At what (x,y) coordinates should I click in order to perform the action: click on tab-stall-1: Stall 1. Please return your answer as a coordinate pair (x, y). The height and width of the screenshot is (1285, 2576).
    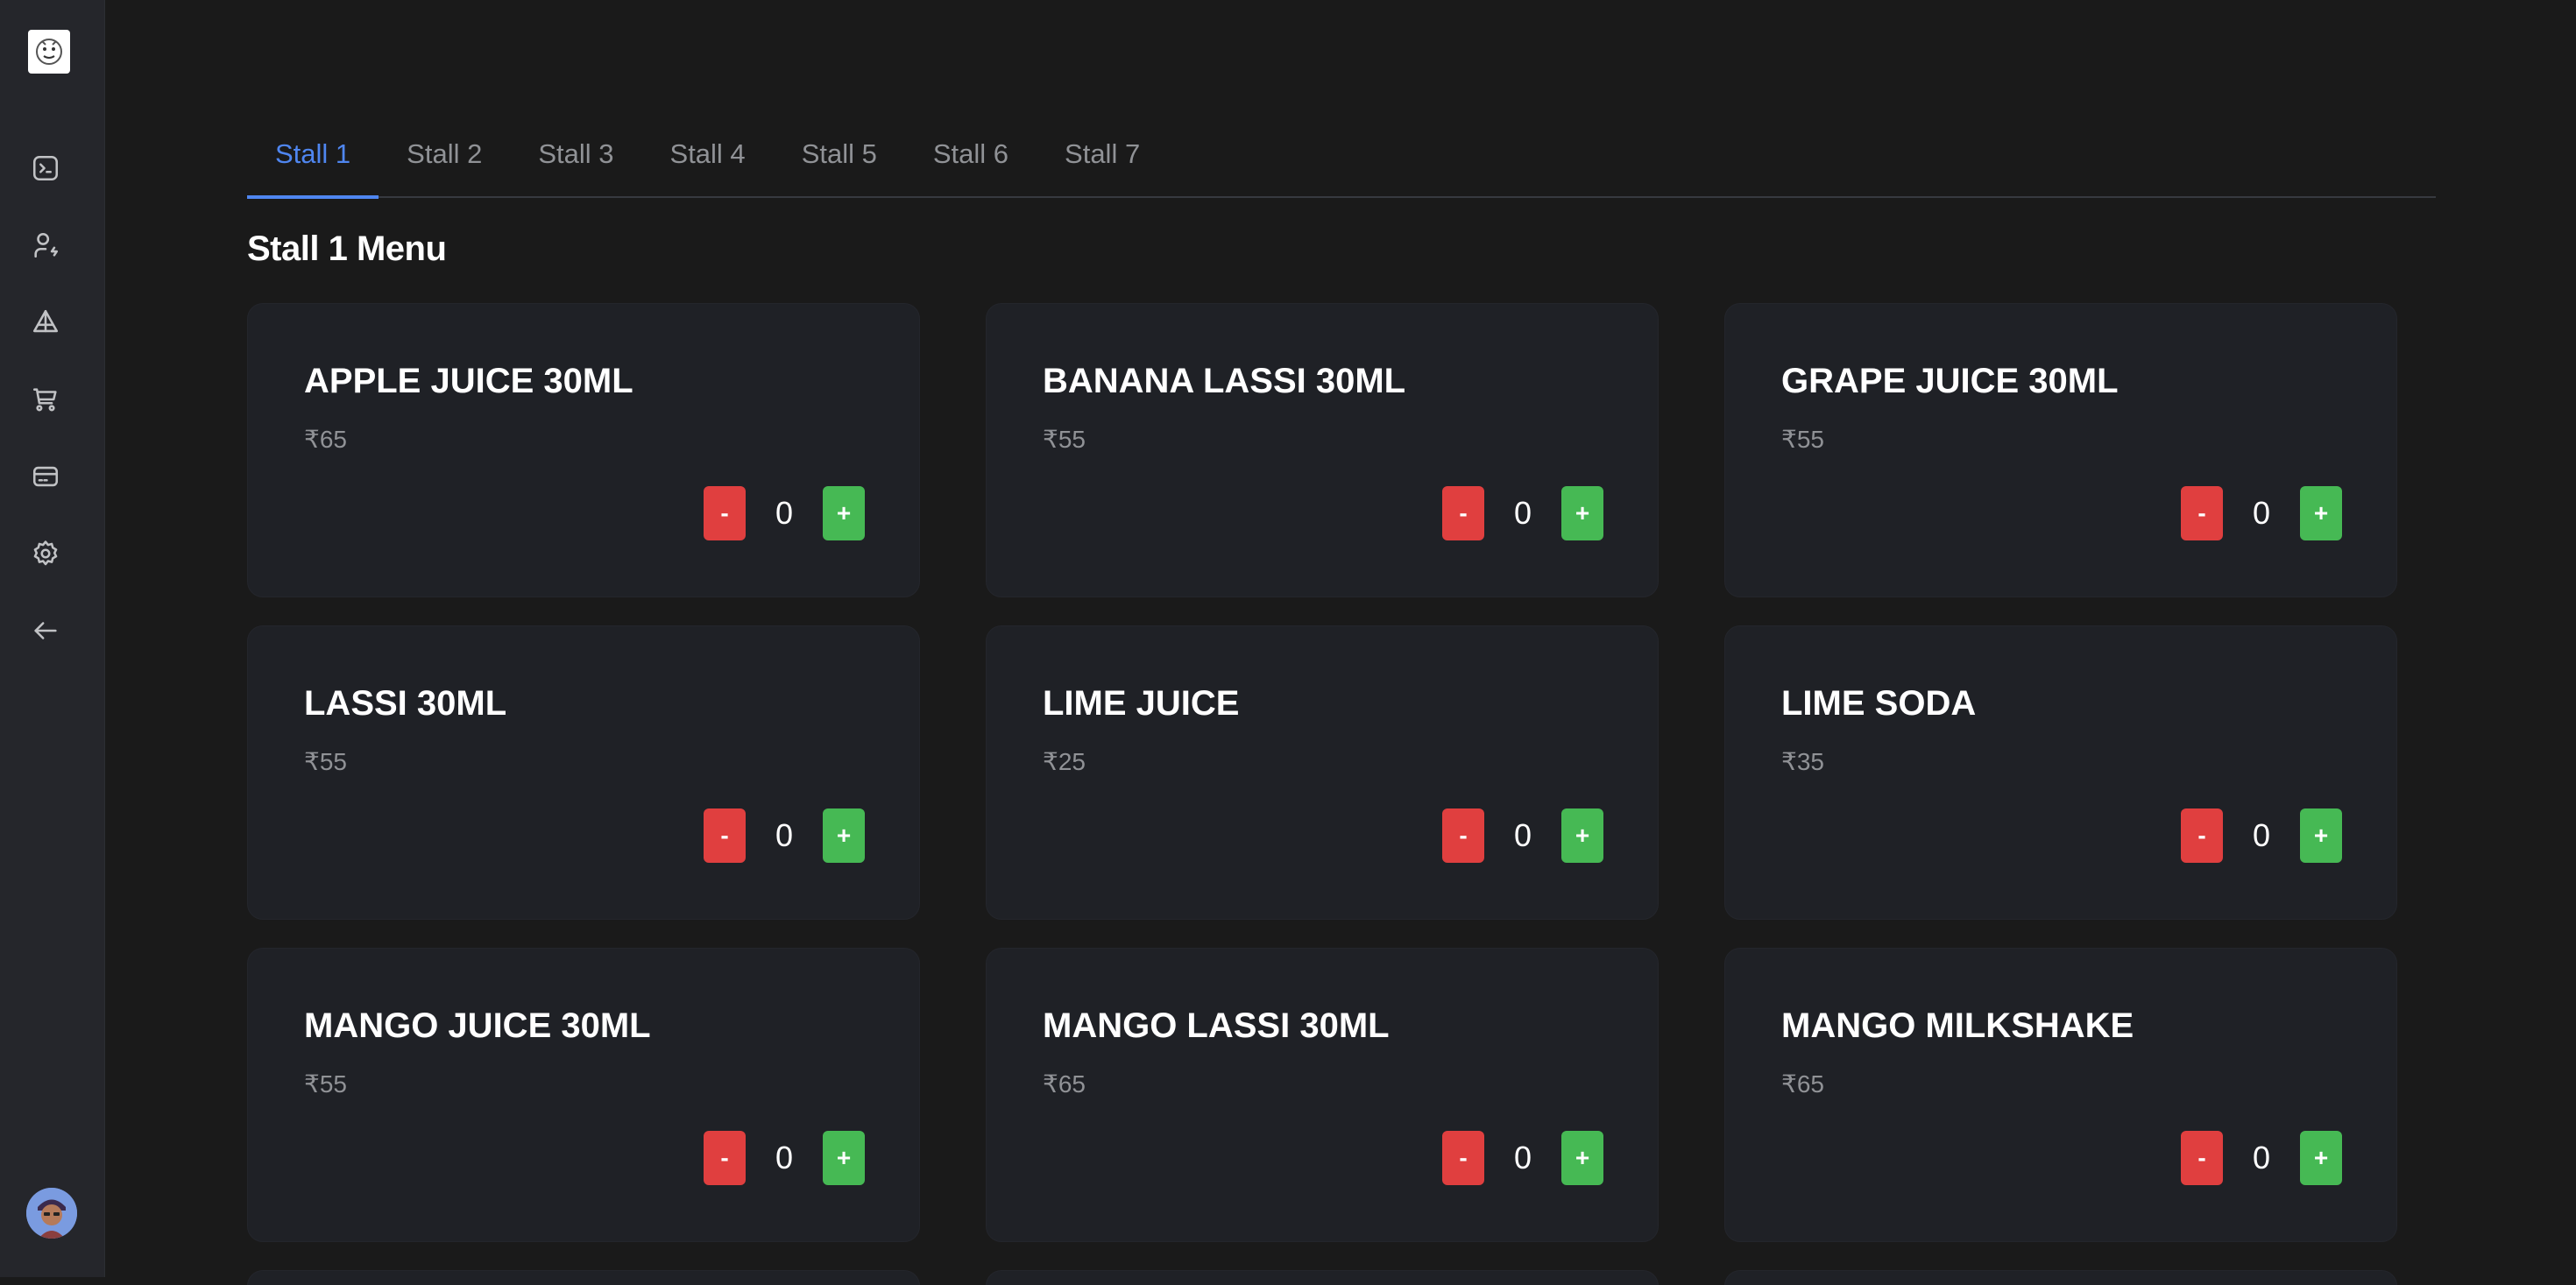
    Looking at the image, I should click on (313, 155).